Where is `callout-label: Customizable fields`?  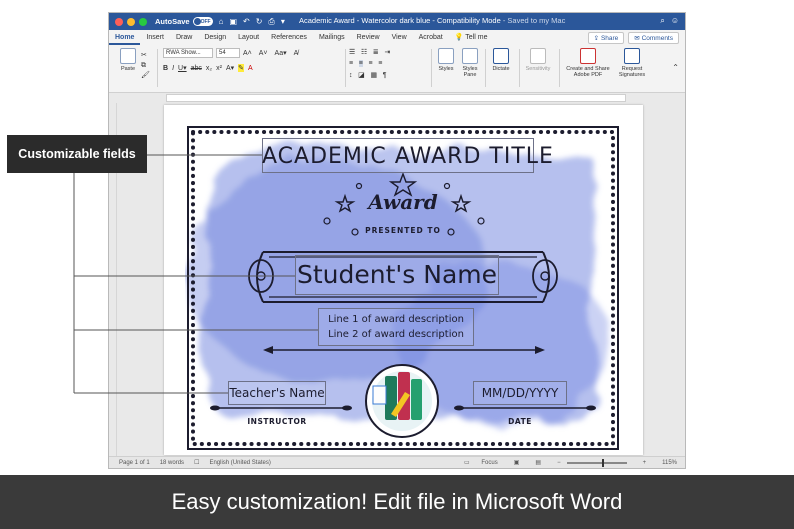
callout-label: Customizable fields is located at coordinates (77, 154).